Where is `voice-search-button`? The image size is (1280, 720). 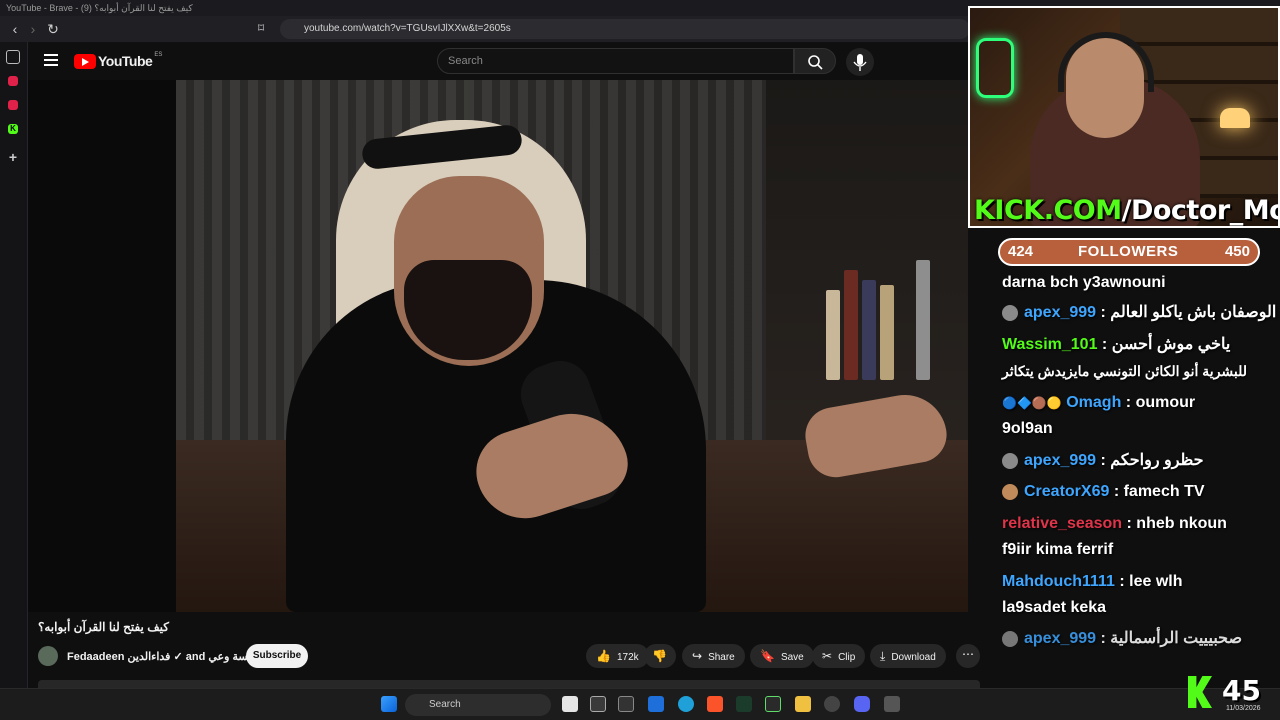
voice-search-button is located at coordinates (860, 62).